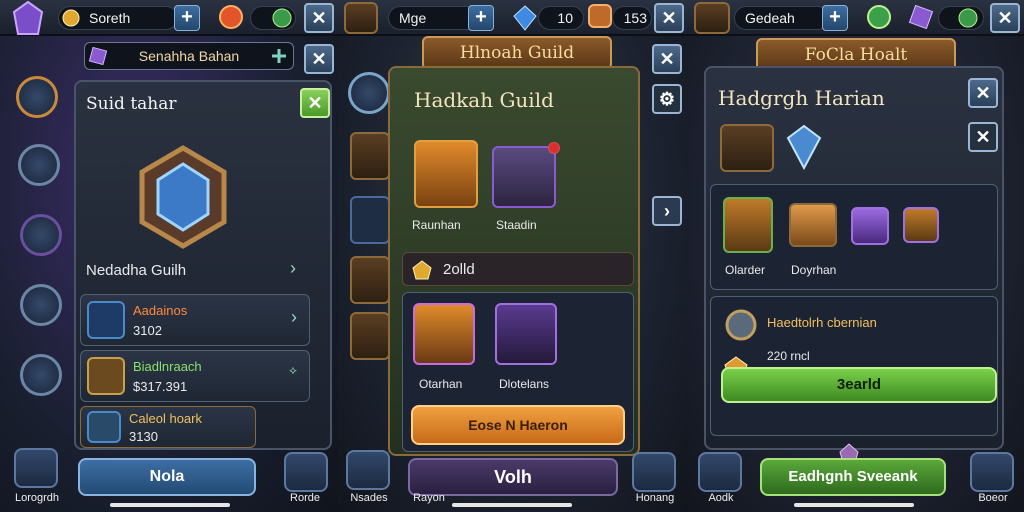 Image resolution: width=1024 pixels, height=512 pixels. What do you see at coordinates (167, 477) in the screenshot?
I see `bottom-action-button: Nola` at bounding box center [167, 477].